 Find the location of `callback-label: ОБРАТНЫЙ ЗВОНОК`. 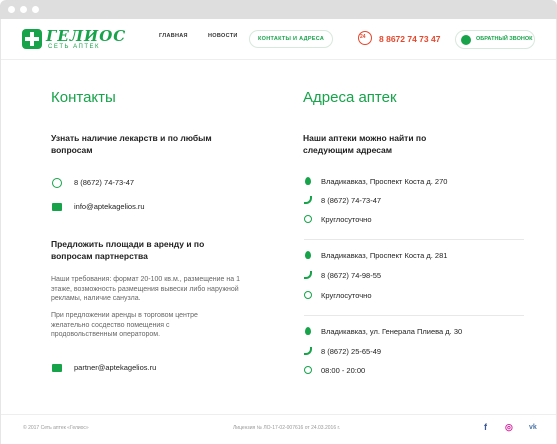

callback-label: ОБРАТНЫЙ ЗВОНОК is located at coordinates (504, 39).